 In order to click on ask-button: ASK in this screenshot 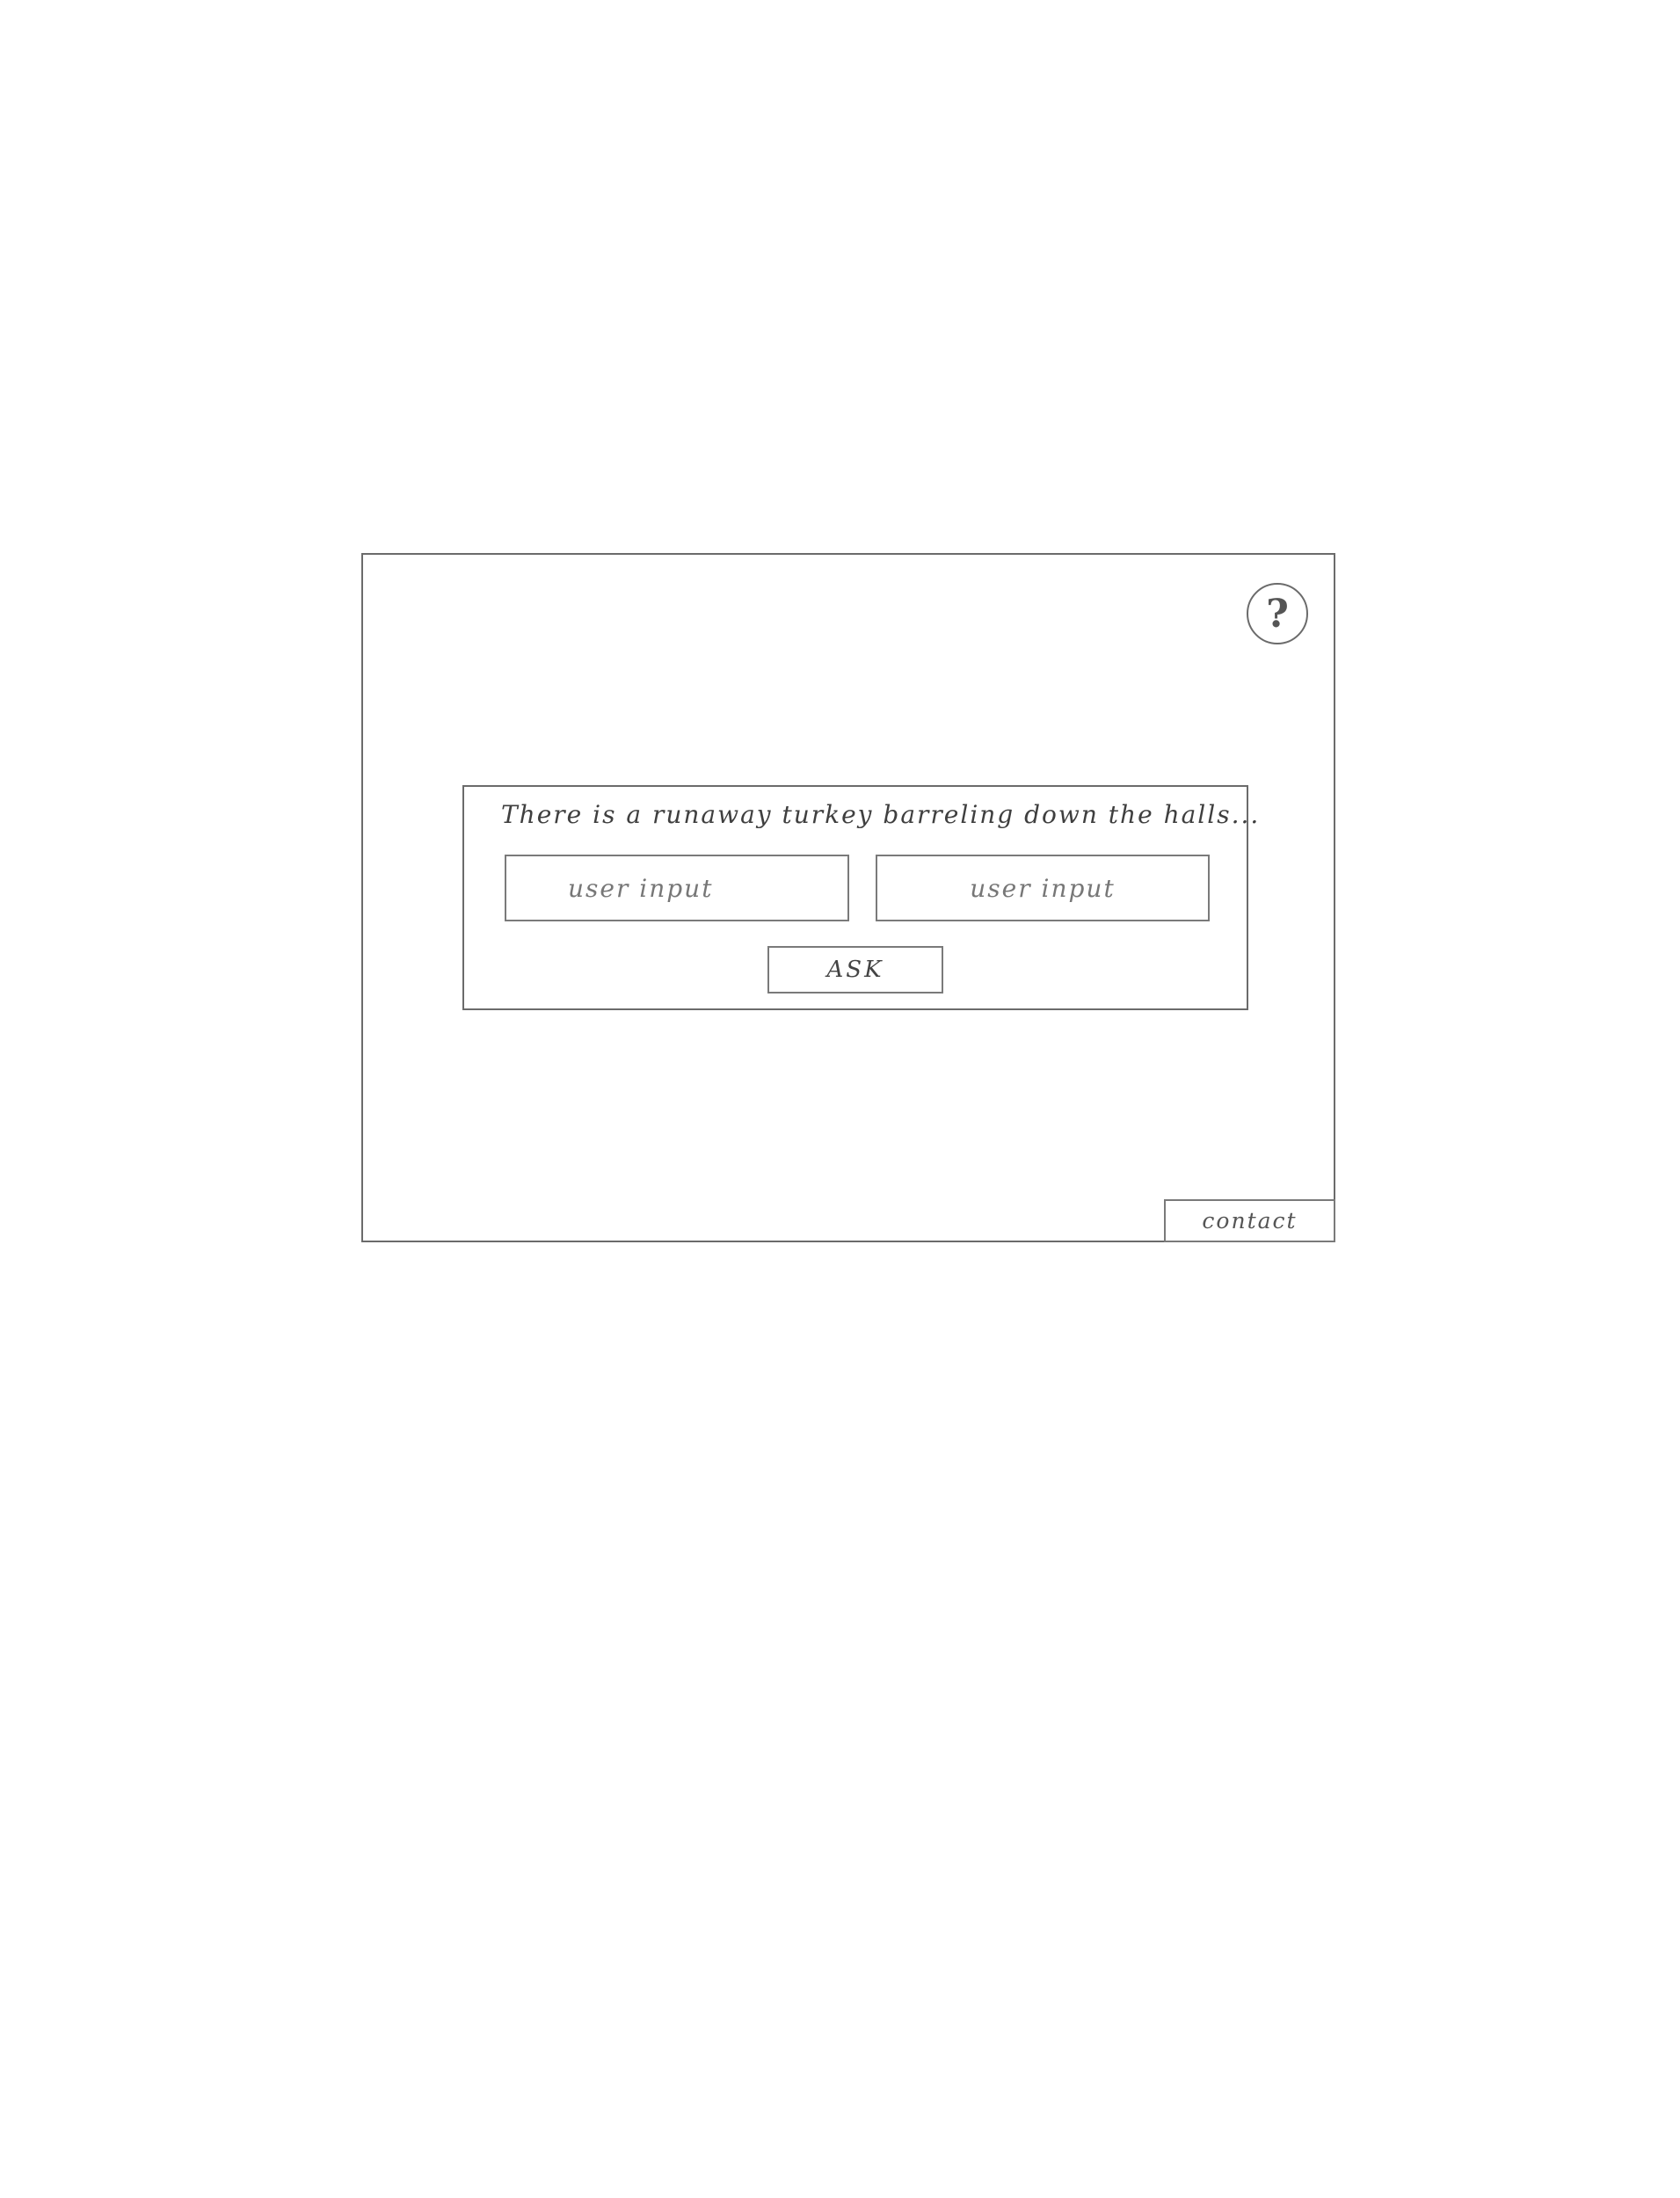, I will do `click(855, 969)`.